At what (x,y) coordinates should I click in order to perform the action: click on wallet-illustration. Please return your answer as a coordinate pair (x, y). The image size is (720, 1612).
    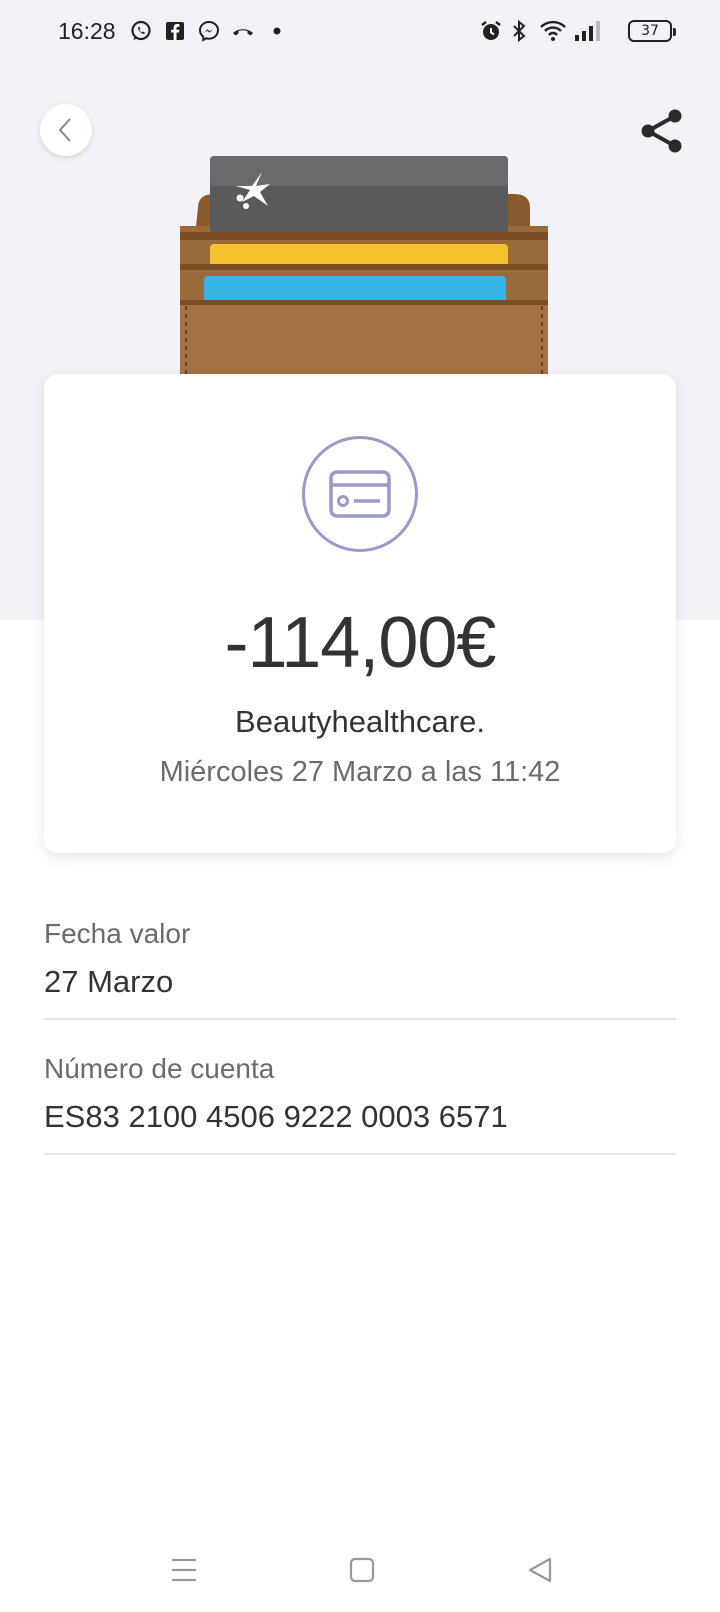
    Looking at the image, I should click on (364, 270).